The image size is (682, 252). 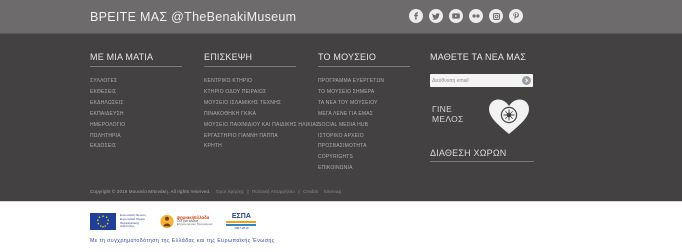 What do you see at coordinates (341, 17) in the screenshot?
I see `social-bar: ΒΡΕΙΤΕ ΜΑΣ @TheBenakiMuseum` at bounding box center [341, 17].